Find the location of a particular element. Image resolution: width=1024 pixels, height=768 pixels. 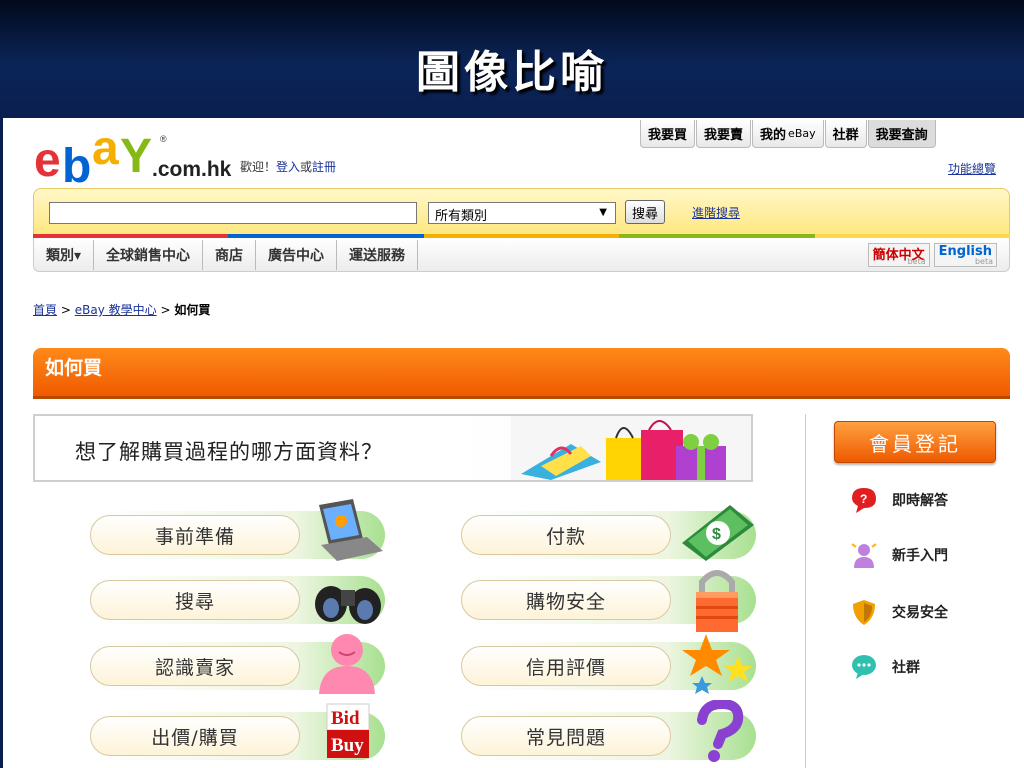

question-text: 想了解購買過程的哪方面資料？ is located at coordinates (229, 452).